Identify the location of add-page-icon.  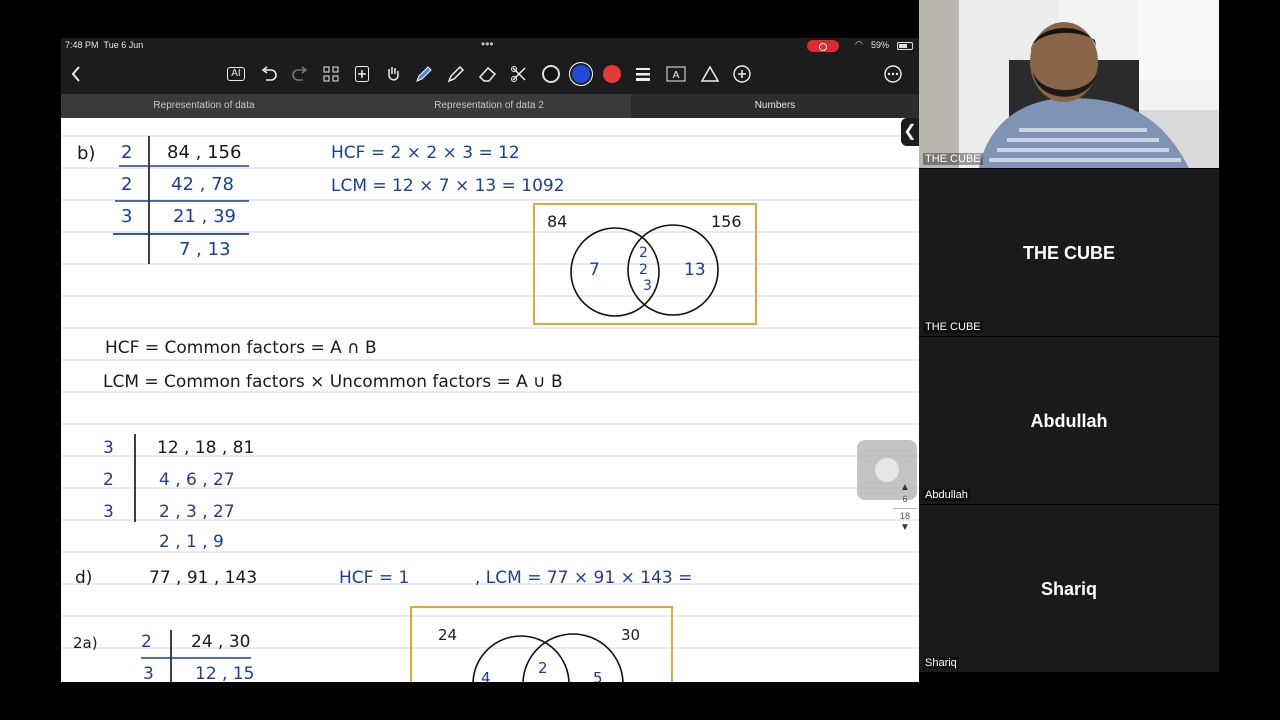
(362, 74).